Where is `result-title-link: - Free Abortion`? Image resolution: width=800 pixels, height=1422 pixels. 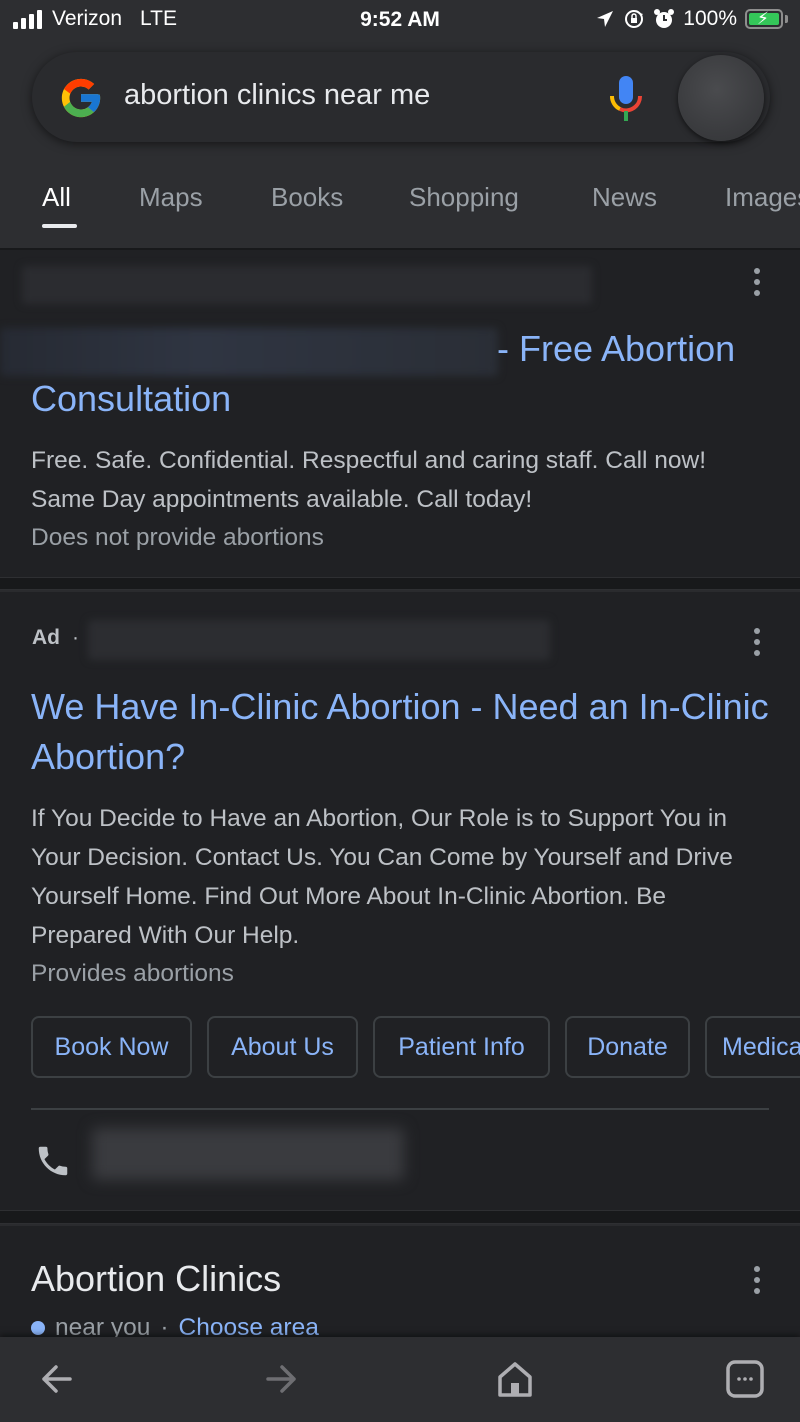 result-title-link: - Free Abortion is located at coordinates (637, 349).